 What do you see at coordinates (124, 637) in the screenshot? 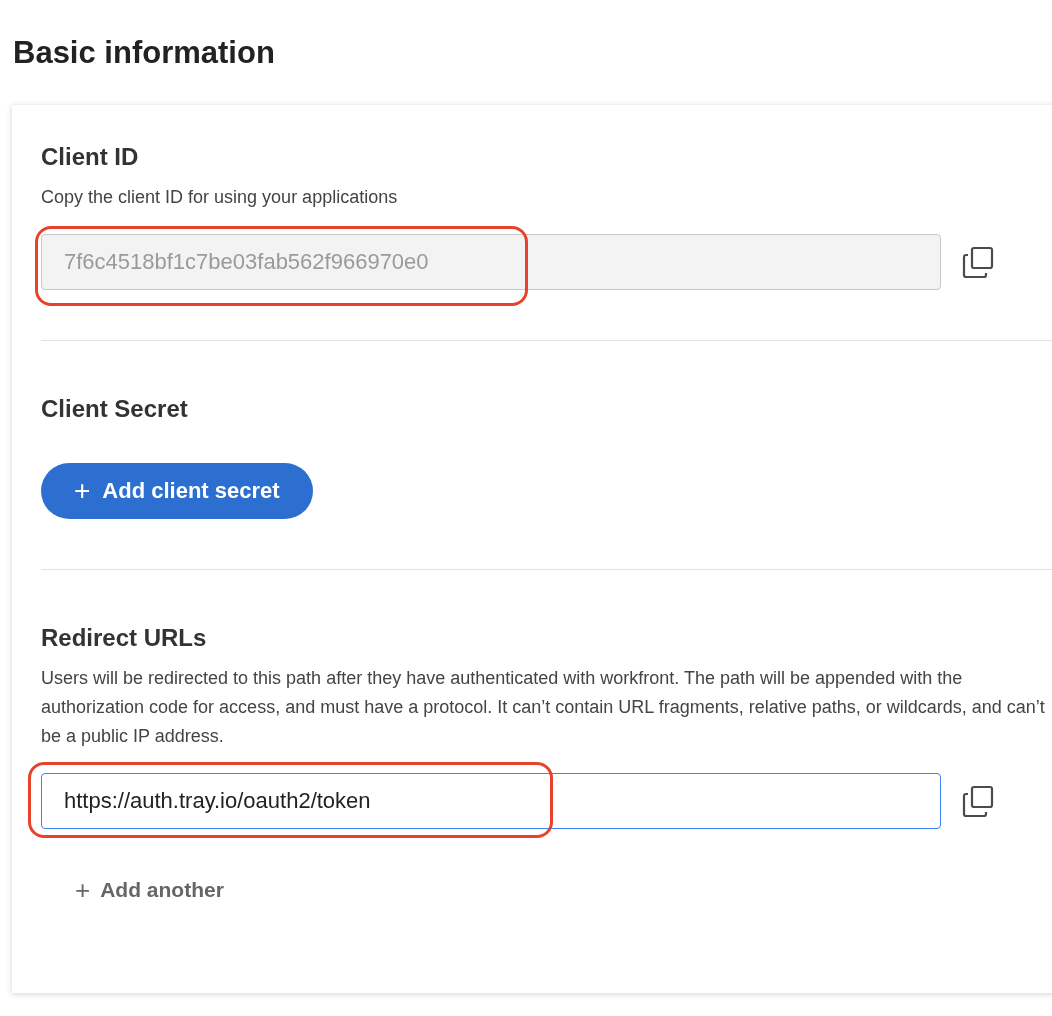
I see `section-heading: Redirect URLs` at bounding box center [124, 637].